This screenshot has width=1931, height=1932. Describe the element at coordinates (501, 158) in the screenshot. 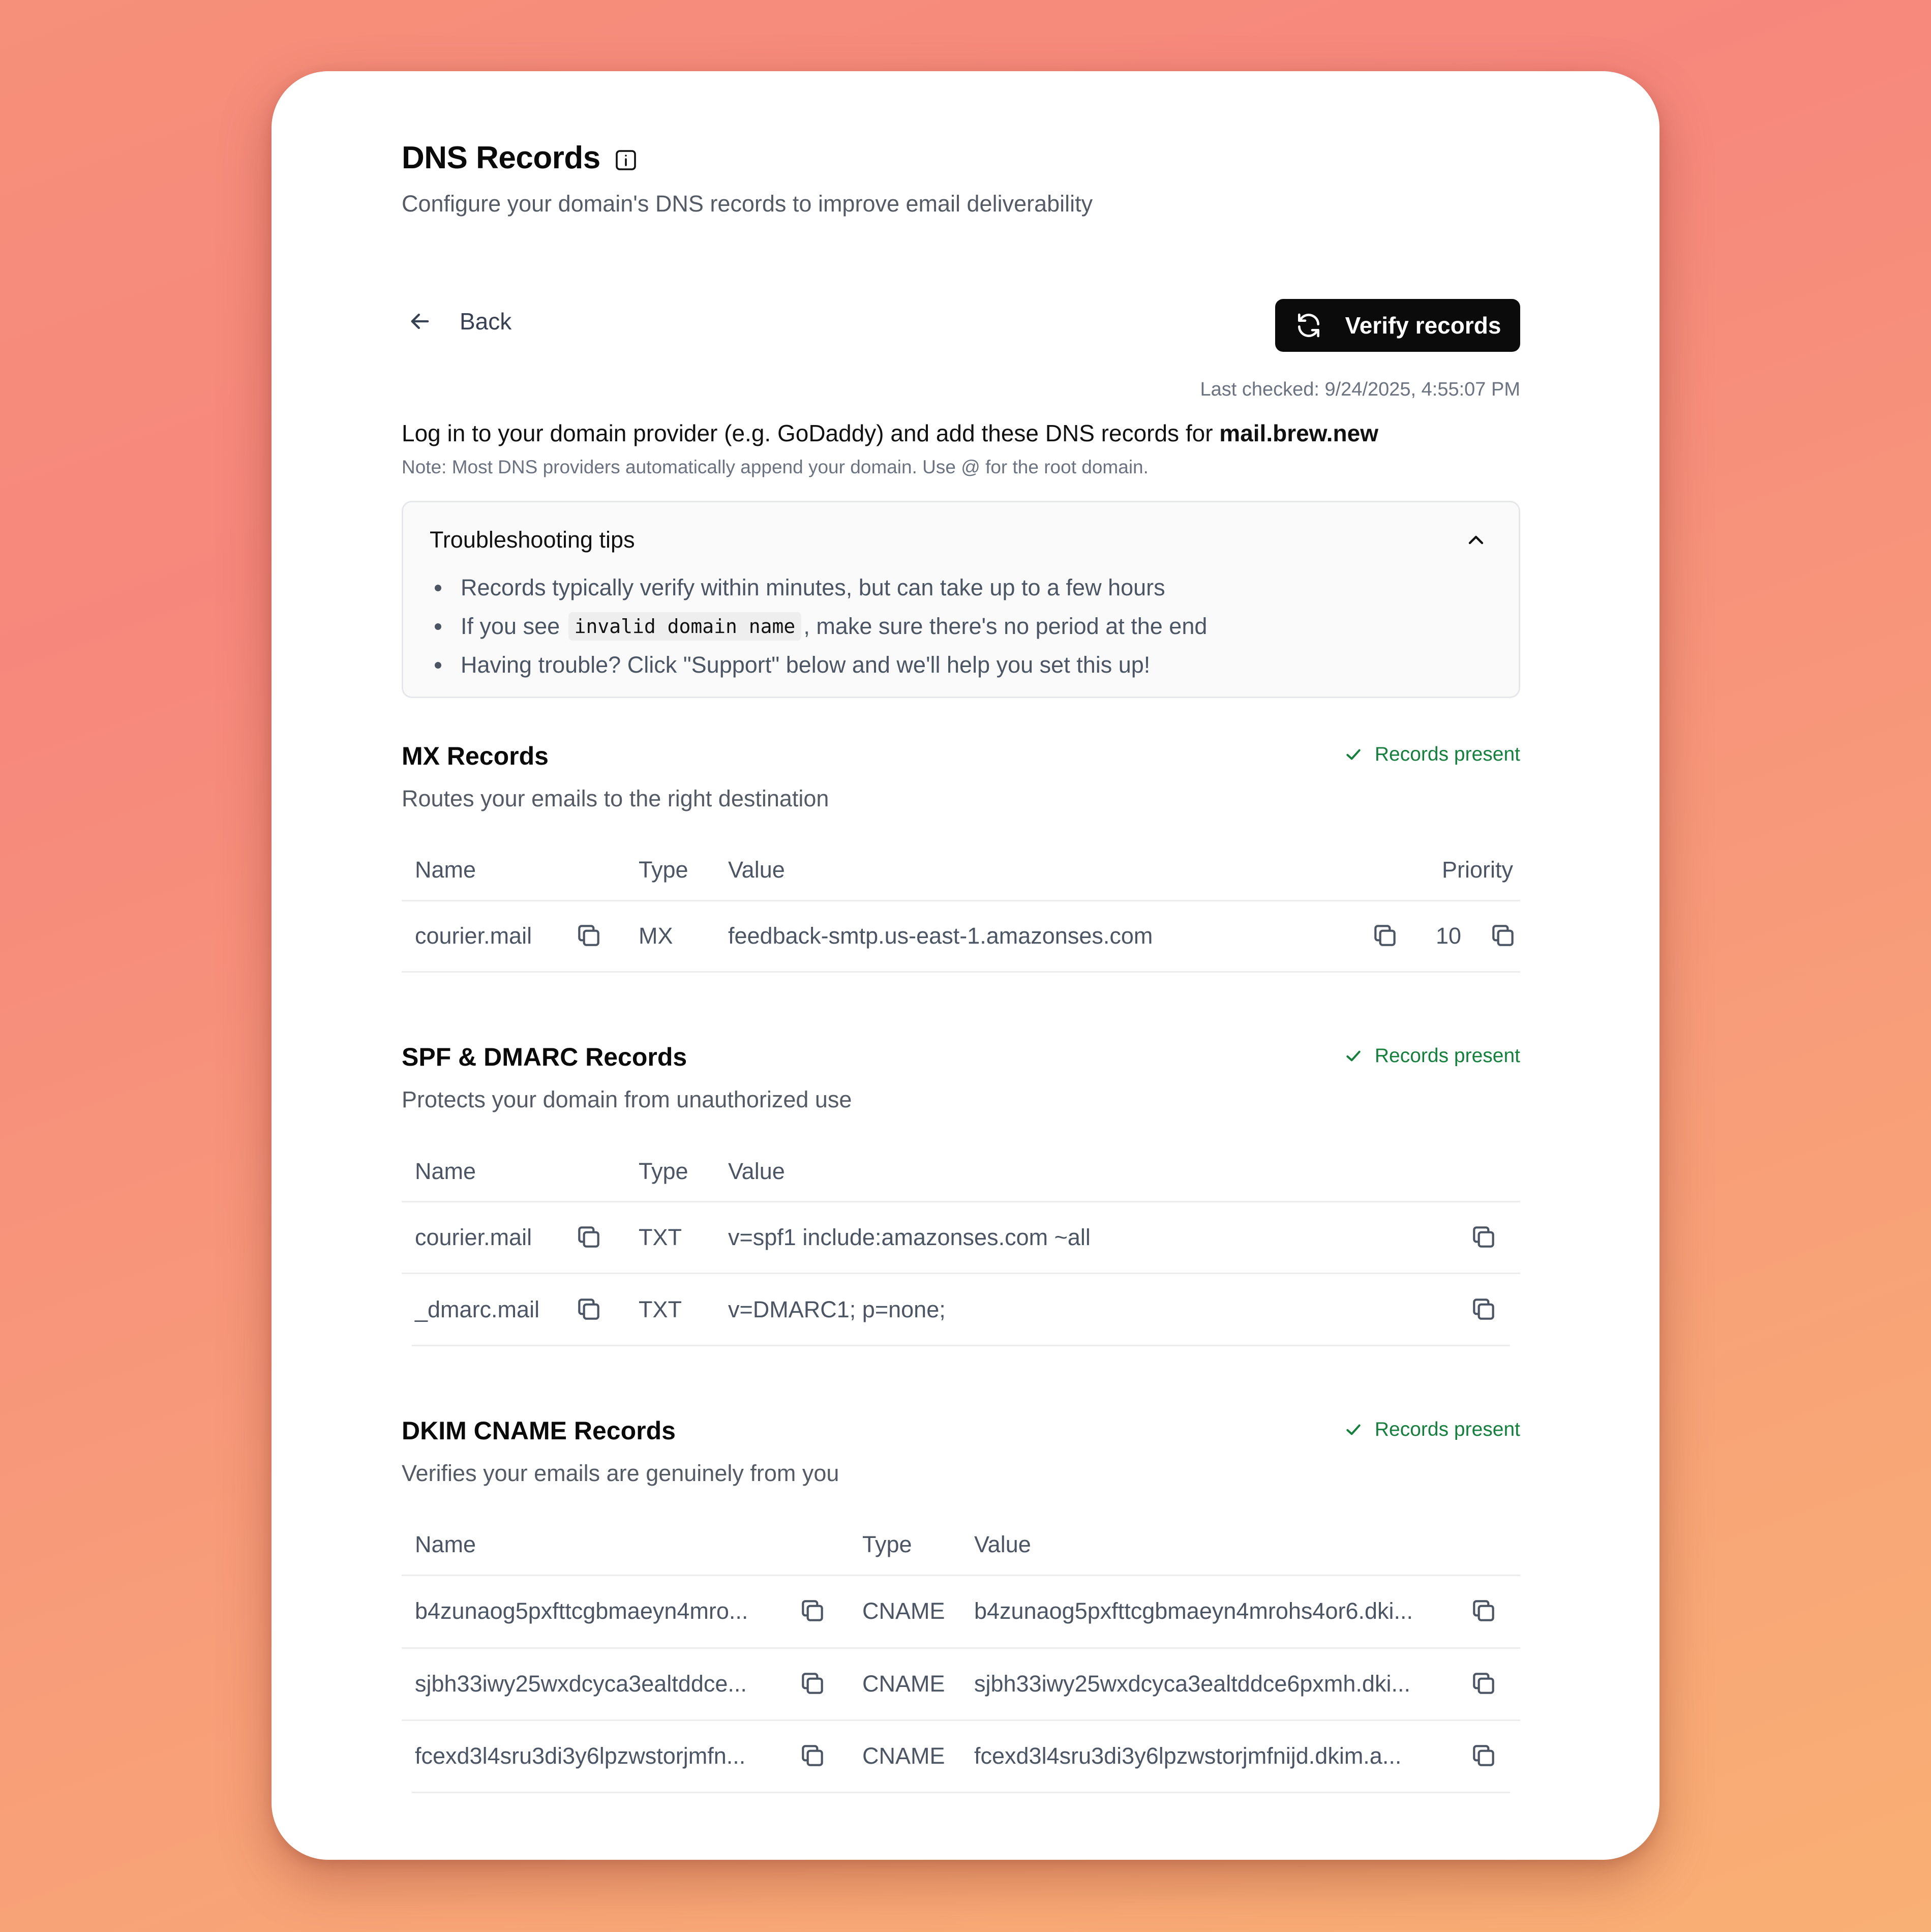

I see `page-title: DNS Records` at that location.